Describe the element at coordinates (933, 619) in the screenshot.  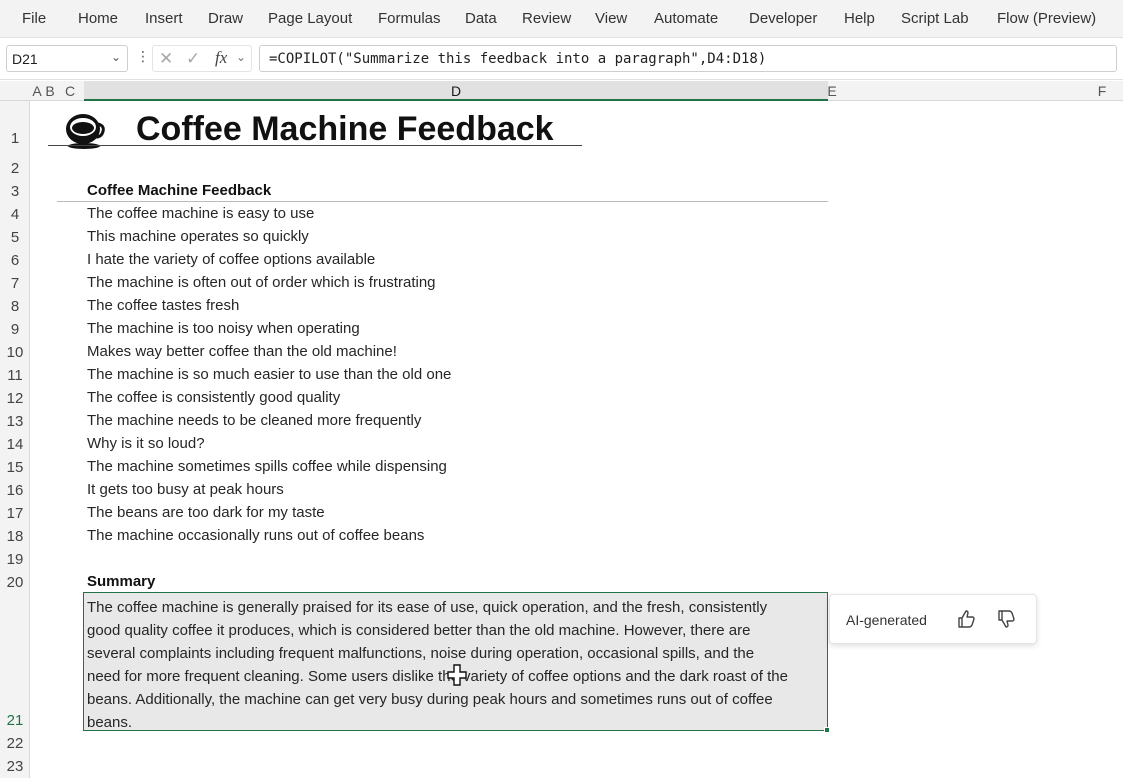
I see `ai-generated-card: AI-generated` at that location.